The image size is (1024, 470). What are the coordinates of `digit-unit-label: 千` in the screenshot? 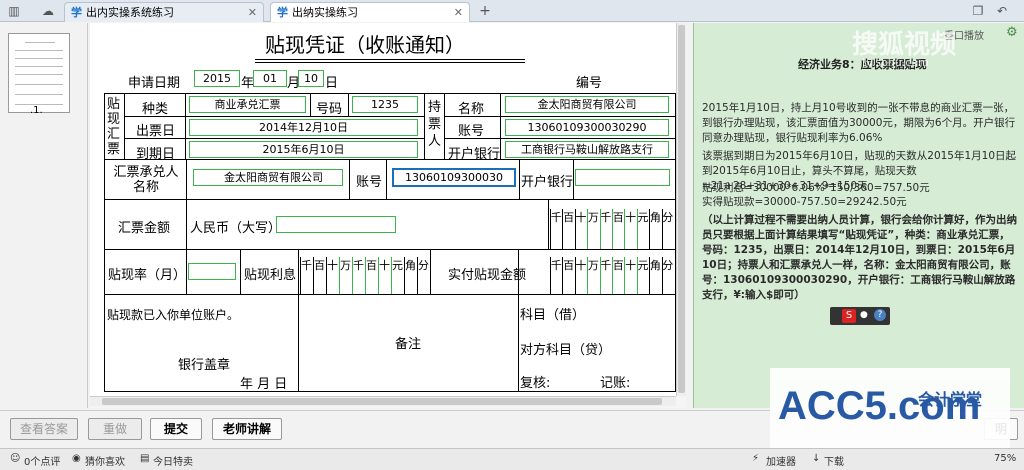 It's located at (556, 265).